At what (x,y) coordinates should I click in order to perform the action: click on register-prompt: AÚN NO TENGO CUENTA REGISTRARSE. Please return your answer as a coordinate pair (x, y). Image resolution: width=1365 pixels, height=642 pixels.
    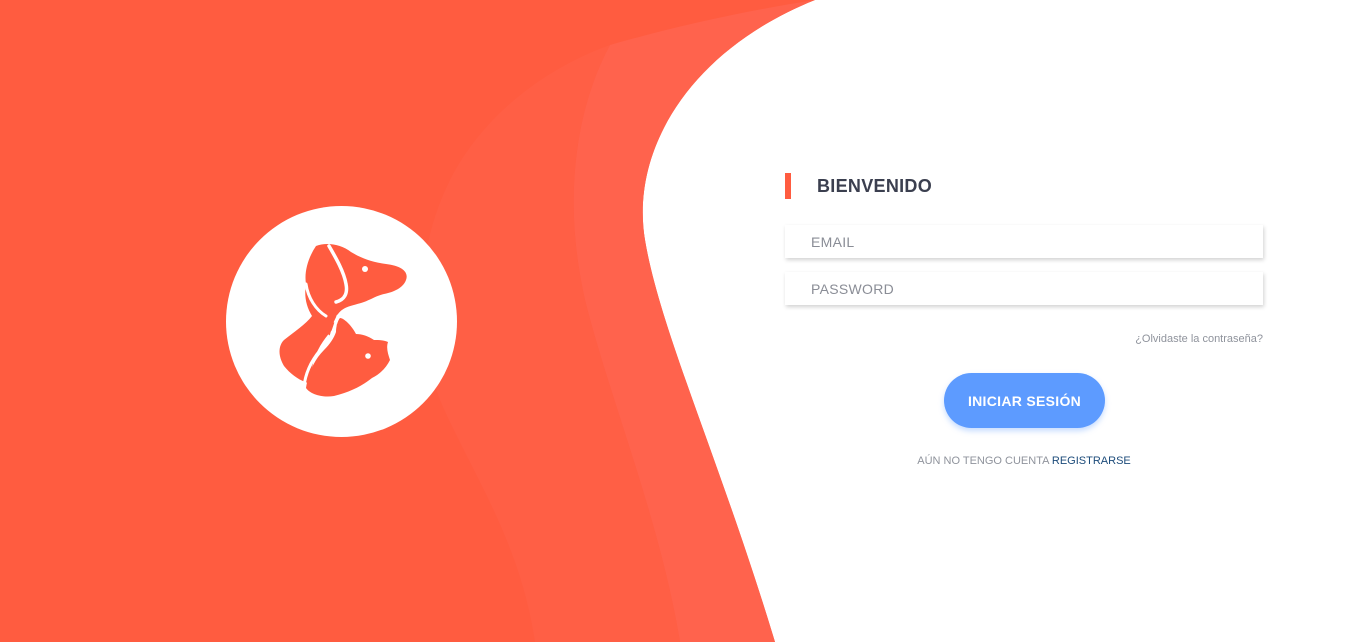
    Looking at the image, I should click on (1024, 461).